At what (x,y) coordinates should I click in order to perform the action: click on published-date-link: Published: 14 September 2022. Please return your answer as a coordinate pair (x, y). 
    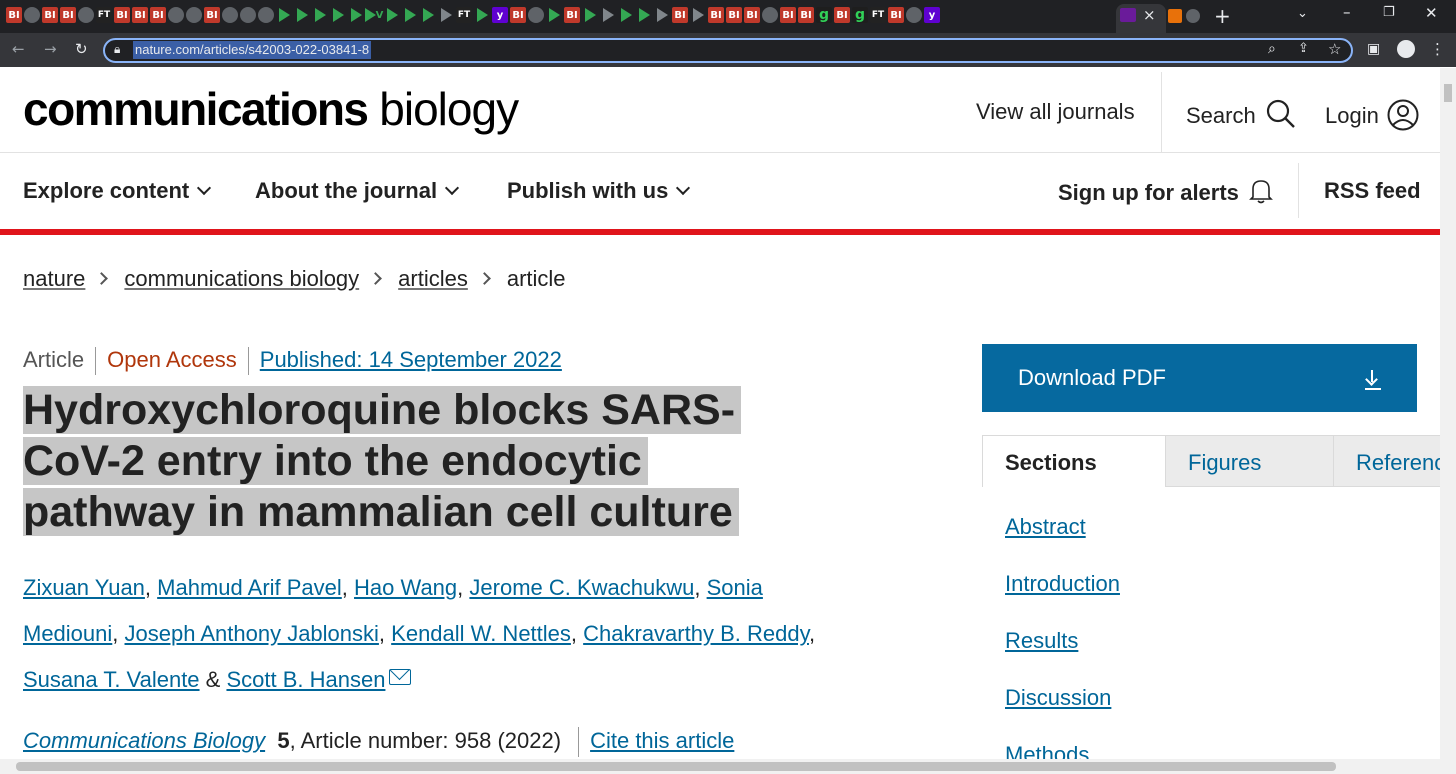
    Looking at the image, I should click on (411, 359).